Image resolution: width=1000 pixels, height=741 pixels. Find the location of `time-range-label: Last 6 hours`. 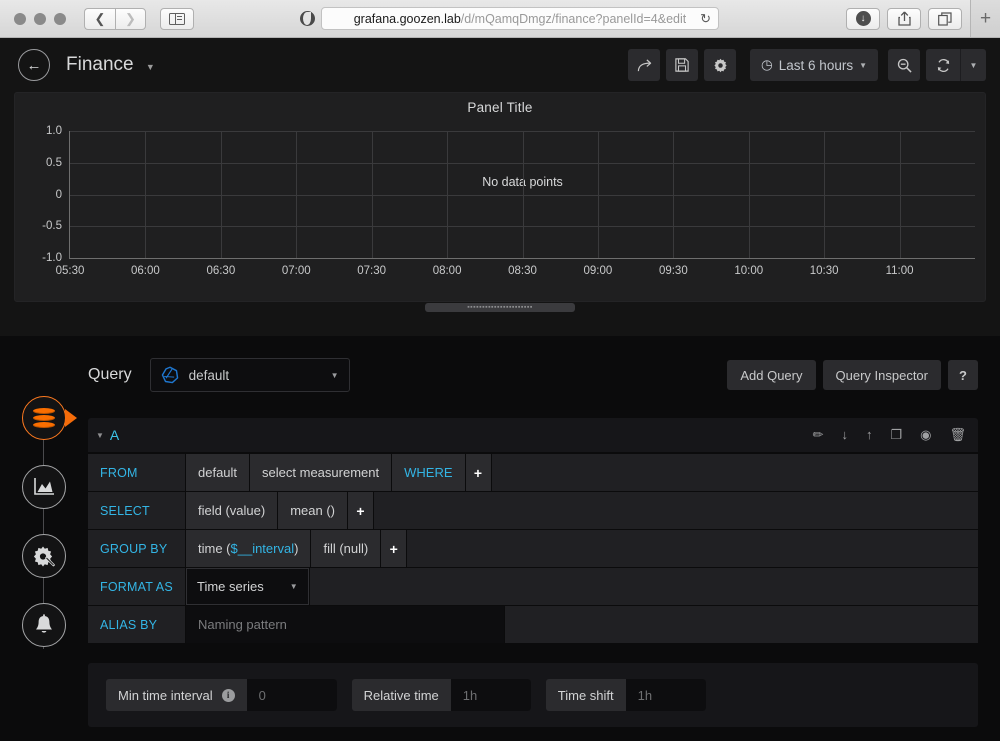

time-range-label: Last 6 hours is located at coordinates (816, 65).